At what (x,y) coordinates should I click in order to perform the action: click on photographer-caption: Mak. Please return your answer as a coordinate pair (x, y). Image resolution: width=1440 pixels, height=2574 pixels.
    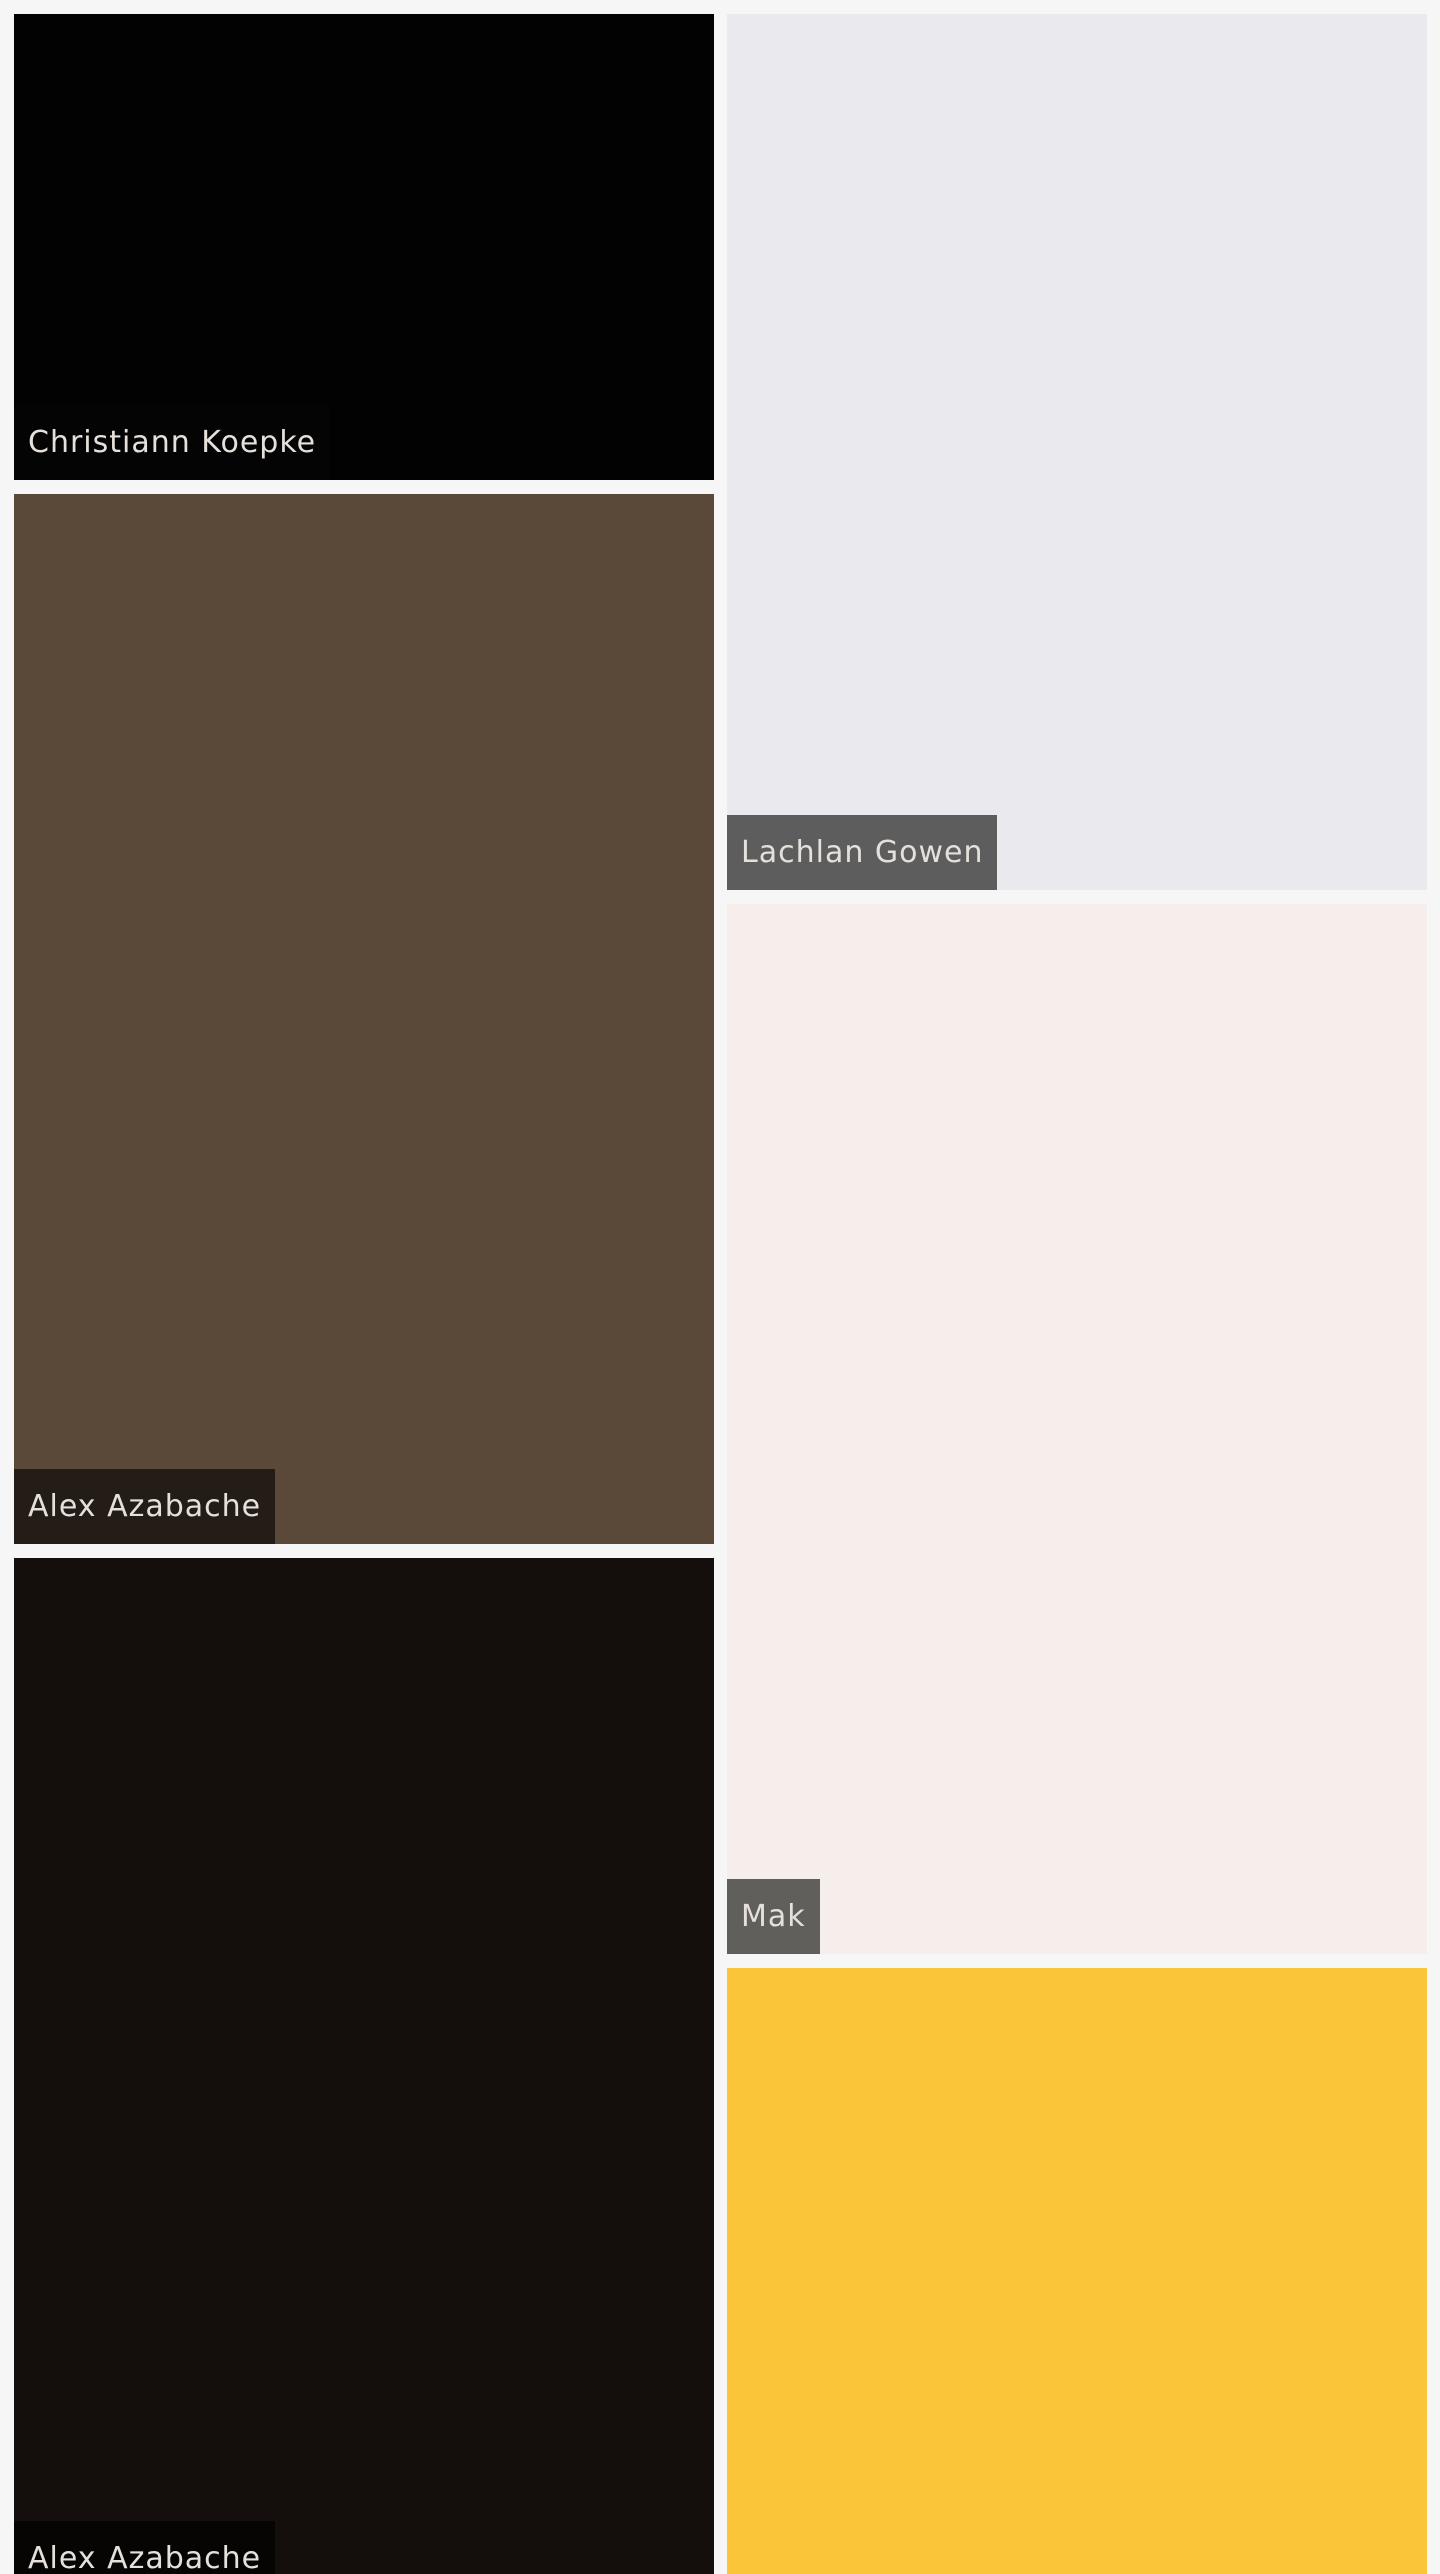
    Looking at the image, I should click on (773, 1916).